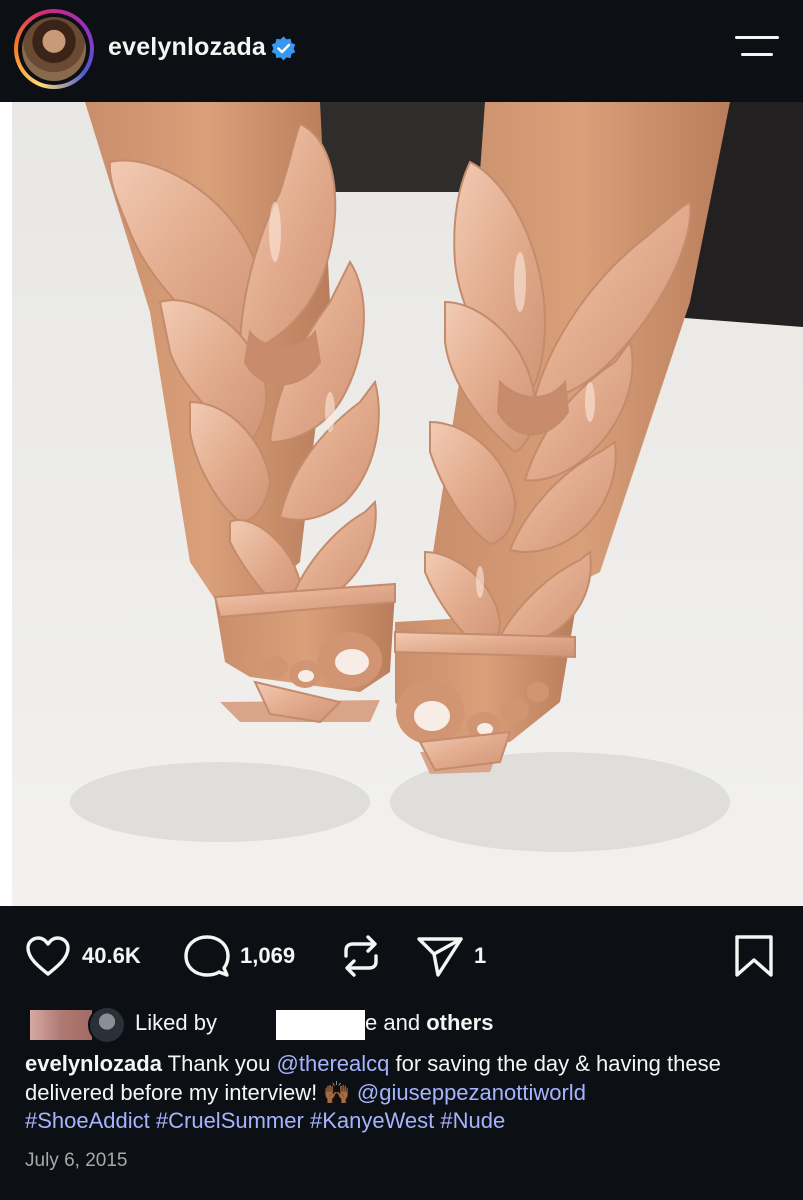  I want to click on profile-avatar, so click(54, 49).